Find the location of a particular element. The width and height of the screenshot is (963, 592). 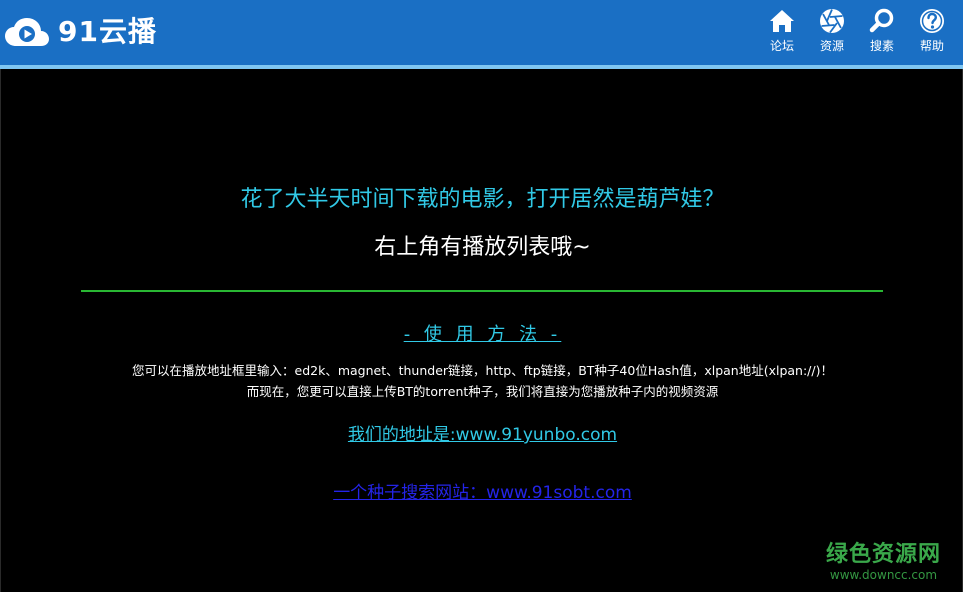

cloud-play-icon is located at coordinates (27, 32).